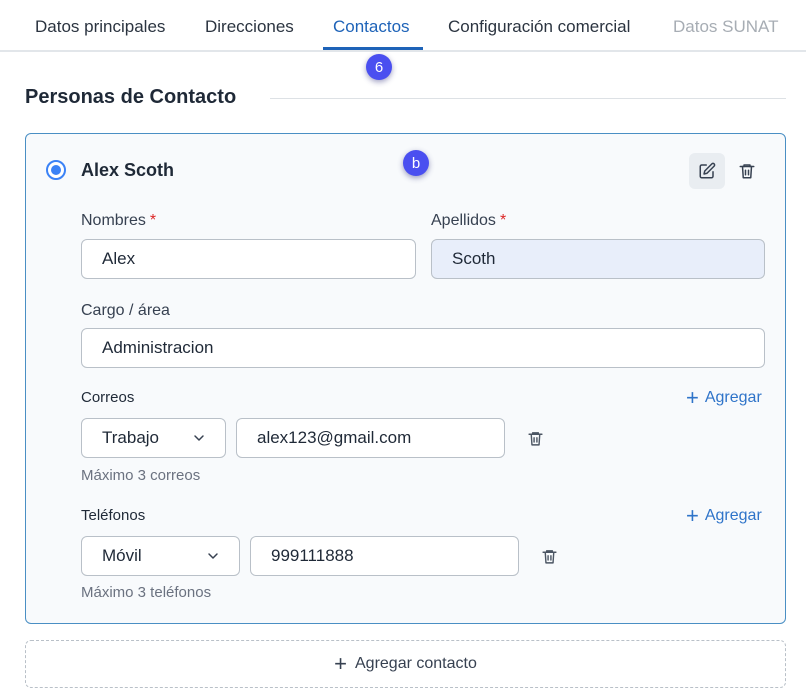  Describe the element at coordinates (384, 556) in the screenshot. I see `phone-input: 999111888` at that location.